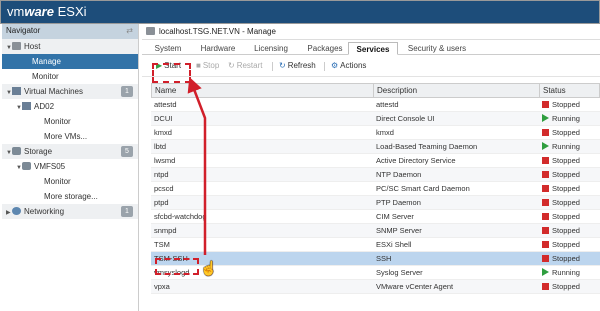 This screenshot has width=600, height=311. What do you see at coordinates (38, 151) in the screenshot?
I see `nav-label: Storage` at bounding box center [38, 151].